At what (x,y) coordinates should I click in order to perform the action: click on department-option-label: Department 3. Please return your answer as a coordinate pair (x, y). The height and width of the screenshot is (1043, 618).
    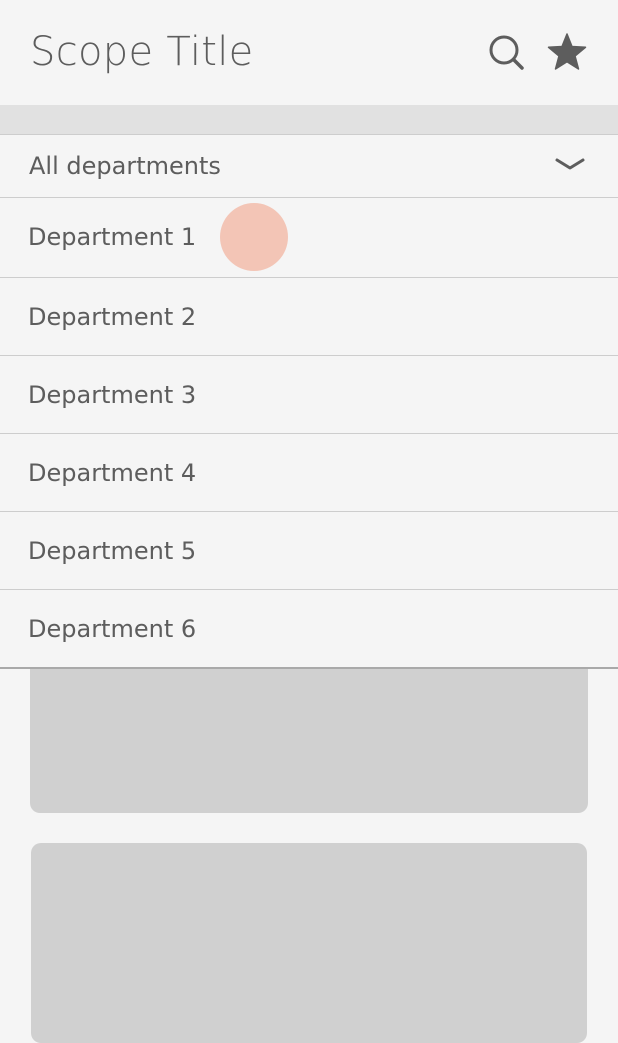
    Looking at the image, I should click on (112, 395).